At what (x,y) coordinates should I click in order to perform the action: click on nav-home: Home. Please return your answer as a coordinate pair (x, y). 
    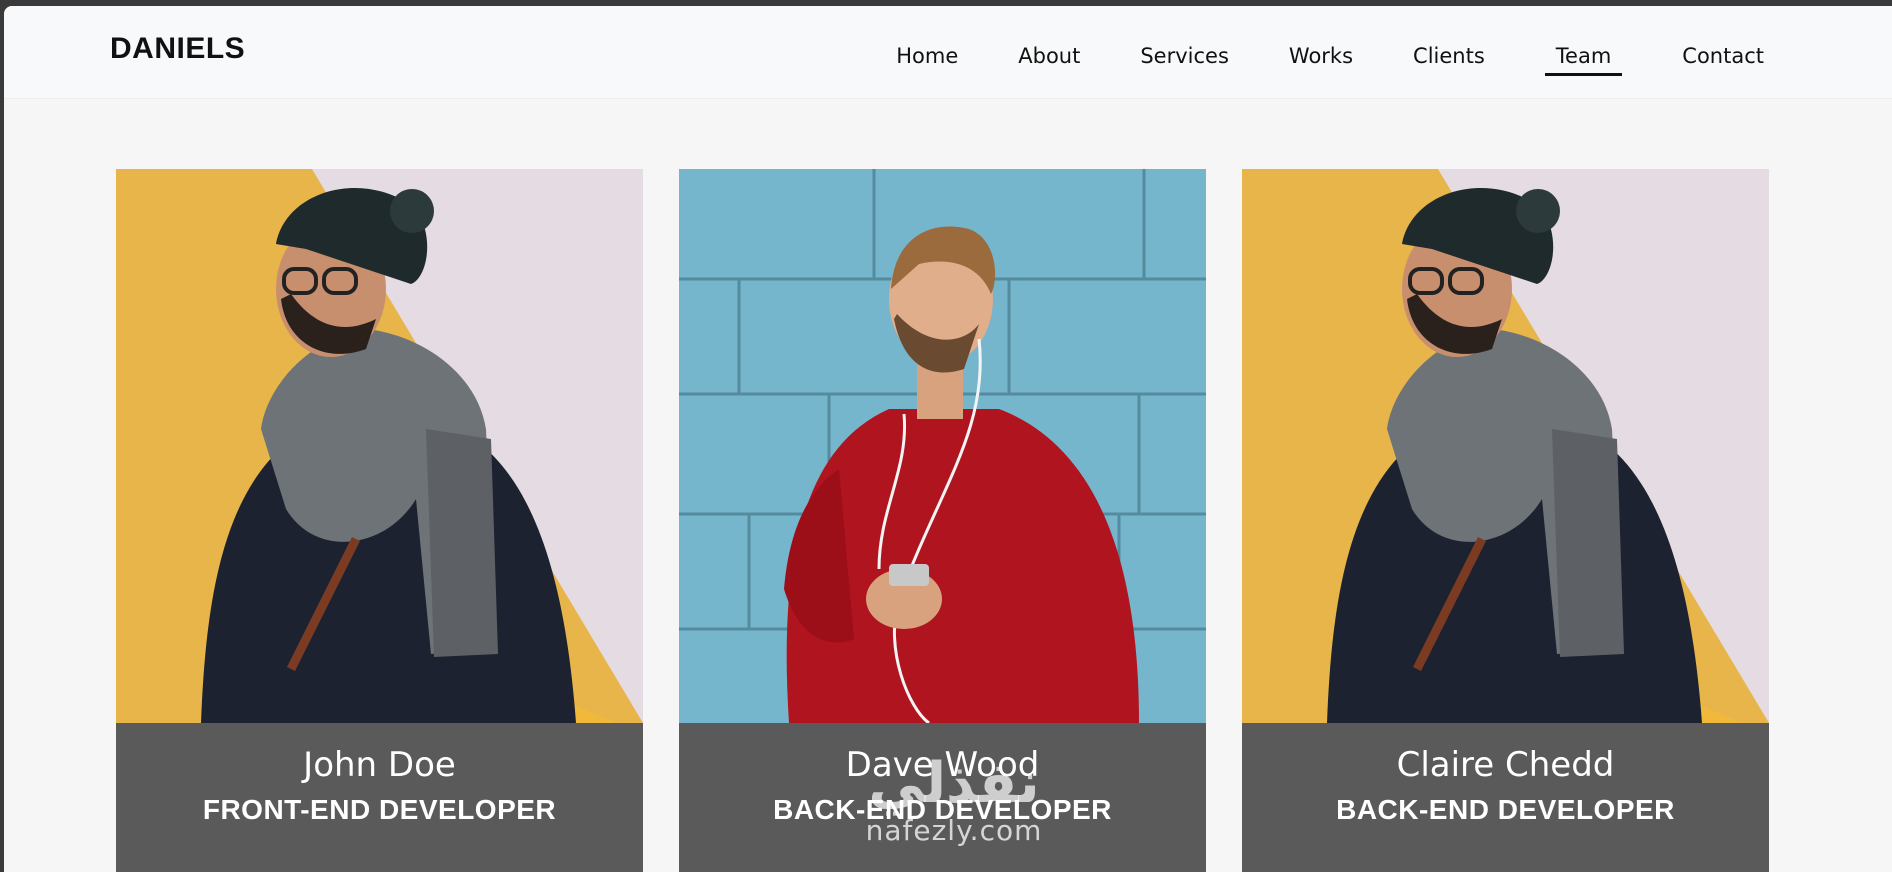
    Looking at the image, I should click on (927, 60).